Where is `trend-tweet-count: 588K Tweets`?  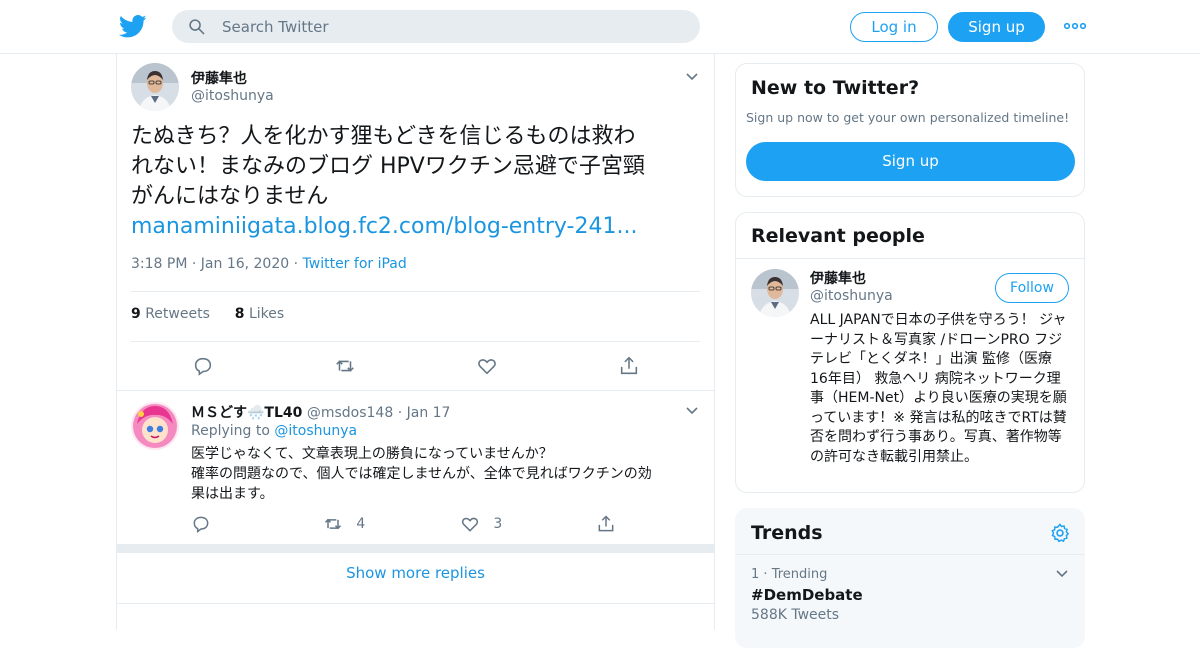
trend-tweet-count: 588K Tweets is located at coordinates (795, 615).